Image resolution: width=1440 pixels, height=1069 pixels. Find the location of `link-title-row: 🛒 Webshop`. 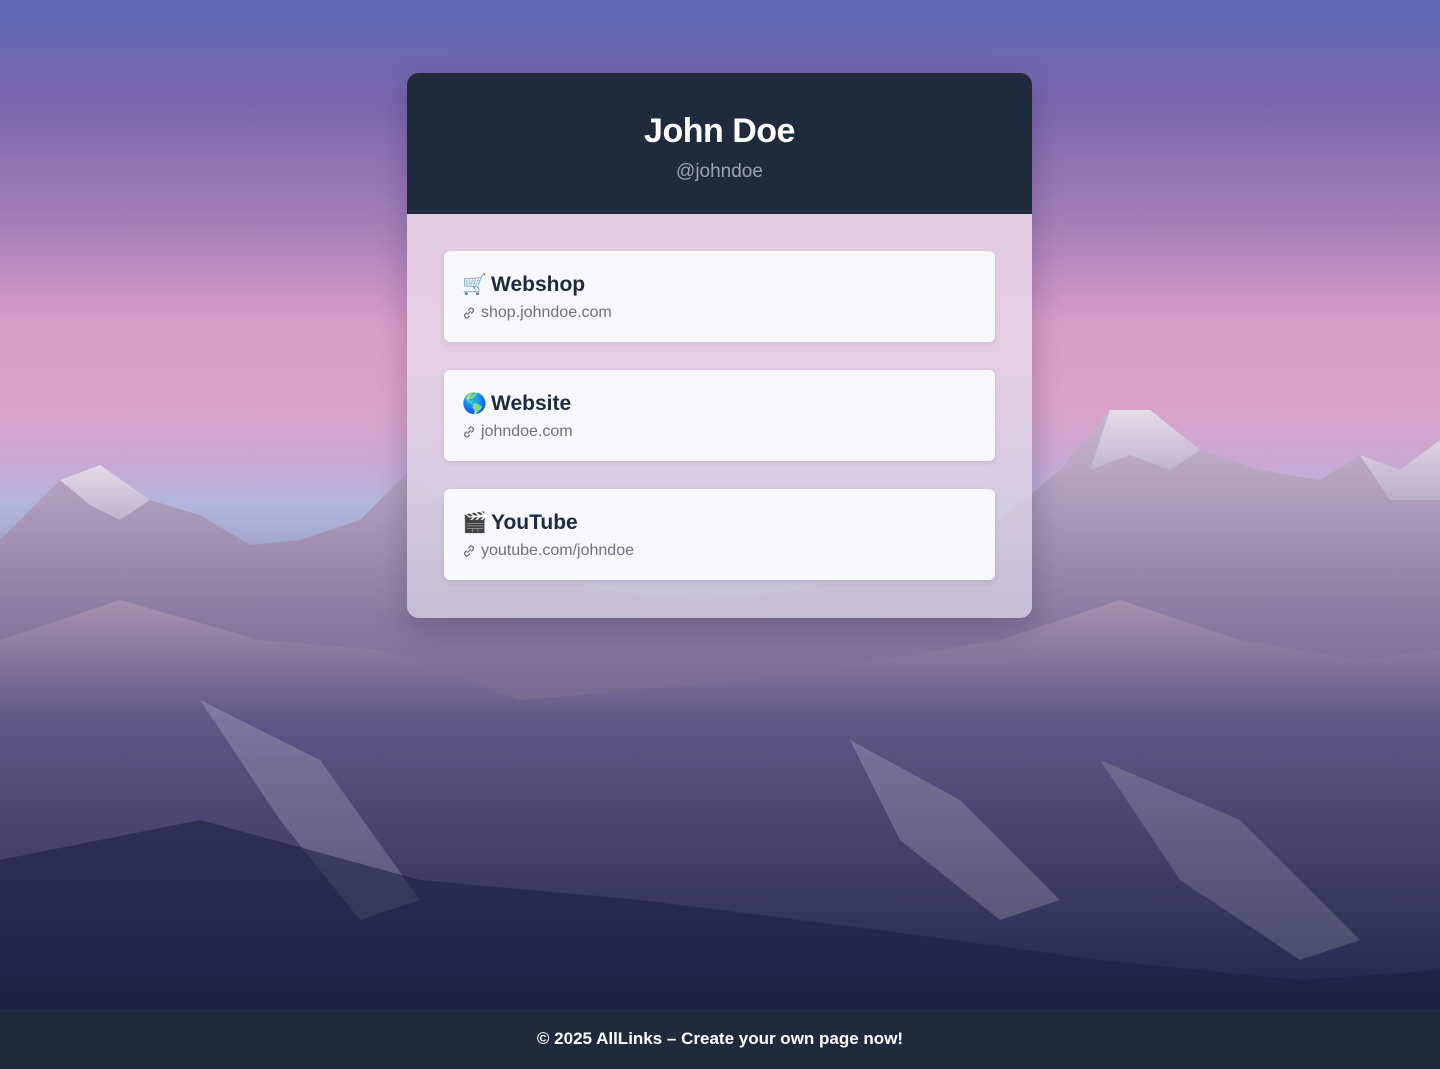

link-title-row: 🛒 Webshop is located at coordinates (719, 285).